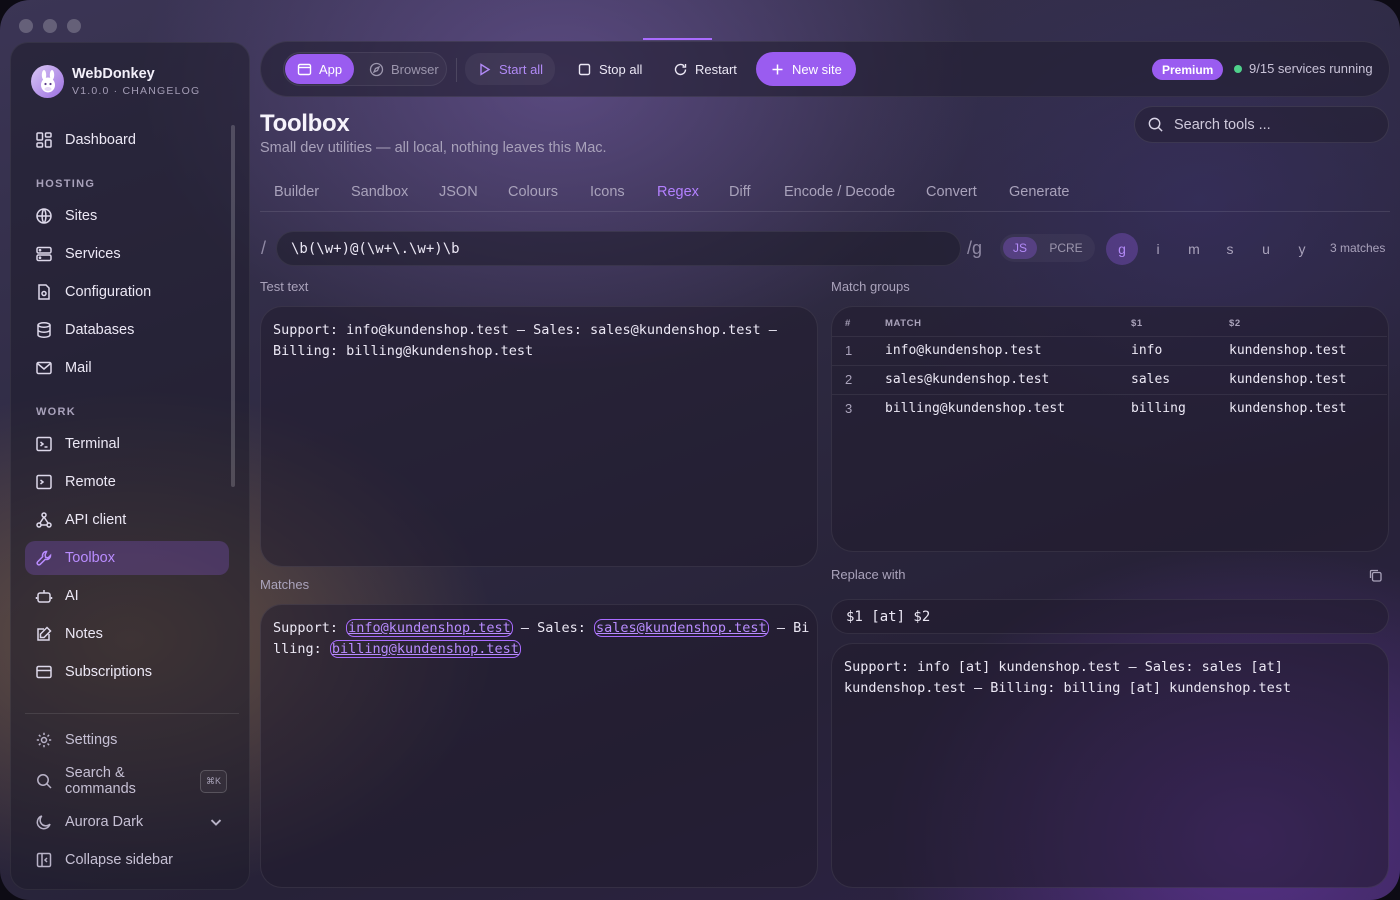  Describe the element at coordinates (44, 330) in the screenshot. I see `database-icon` at that location.